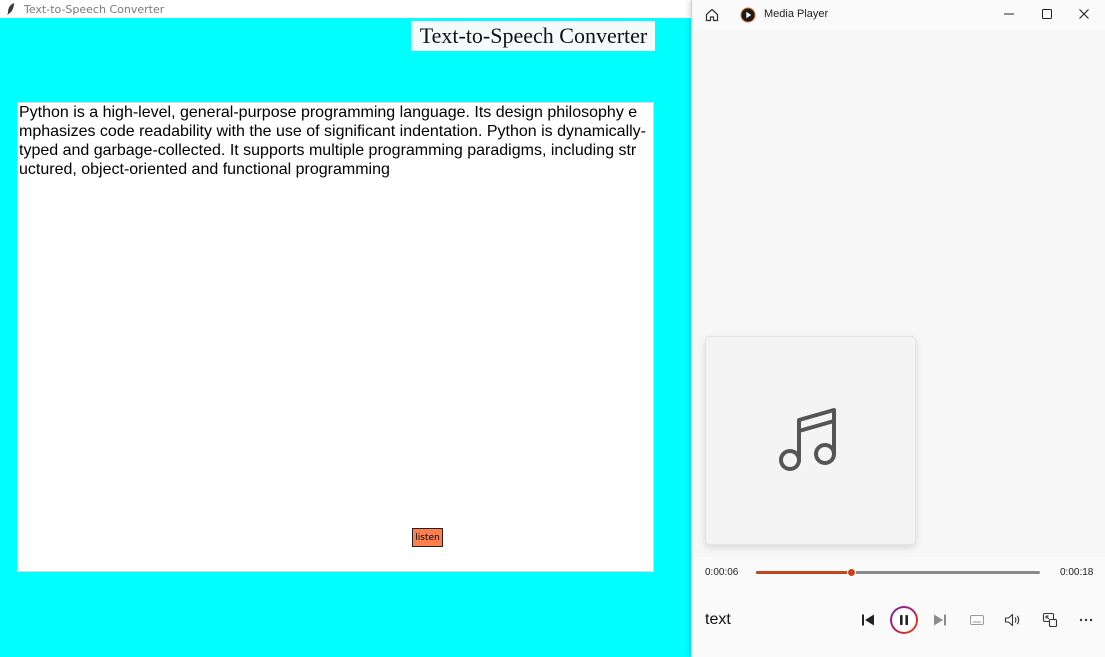  I want to click on tk-window-title: Text-to-Speech Converter, so click(94, 9).